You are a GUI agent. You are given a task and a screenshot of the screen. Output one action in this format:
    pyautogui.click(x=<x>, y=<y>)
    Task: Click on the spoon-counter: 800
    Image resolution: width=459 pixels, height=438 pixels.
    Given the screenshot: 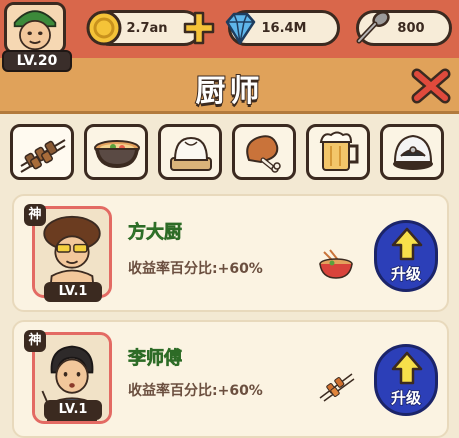 What is the action you would take?
    pyautogui.click(x=404, y=28)
    